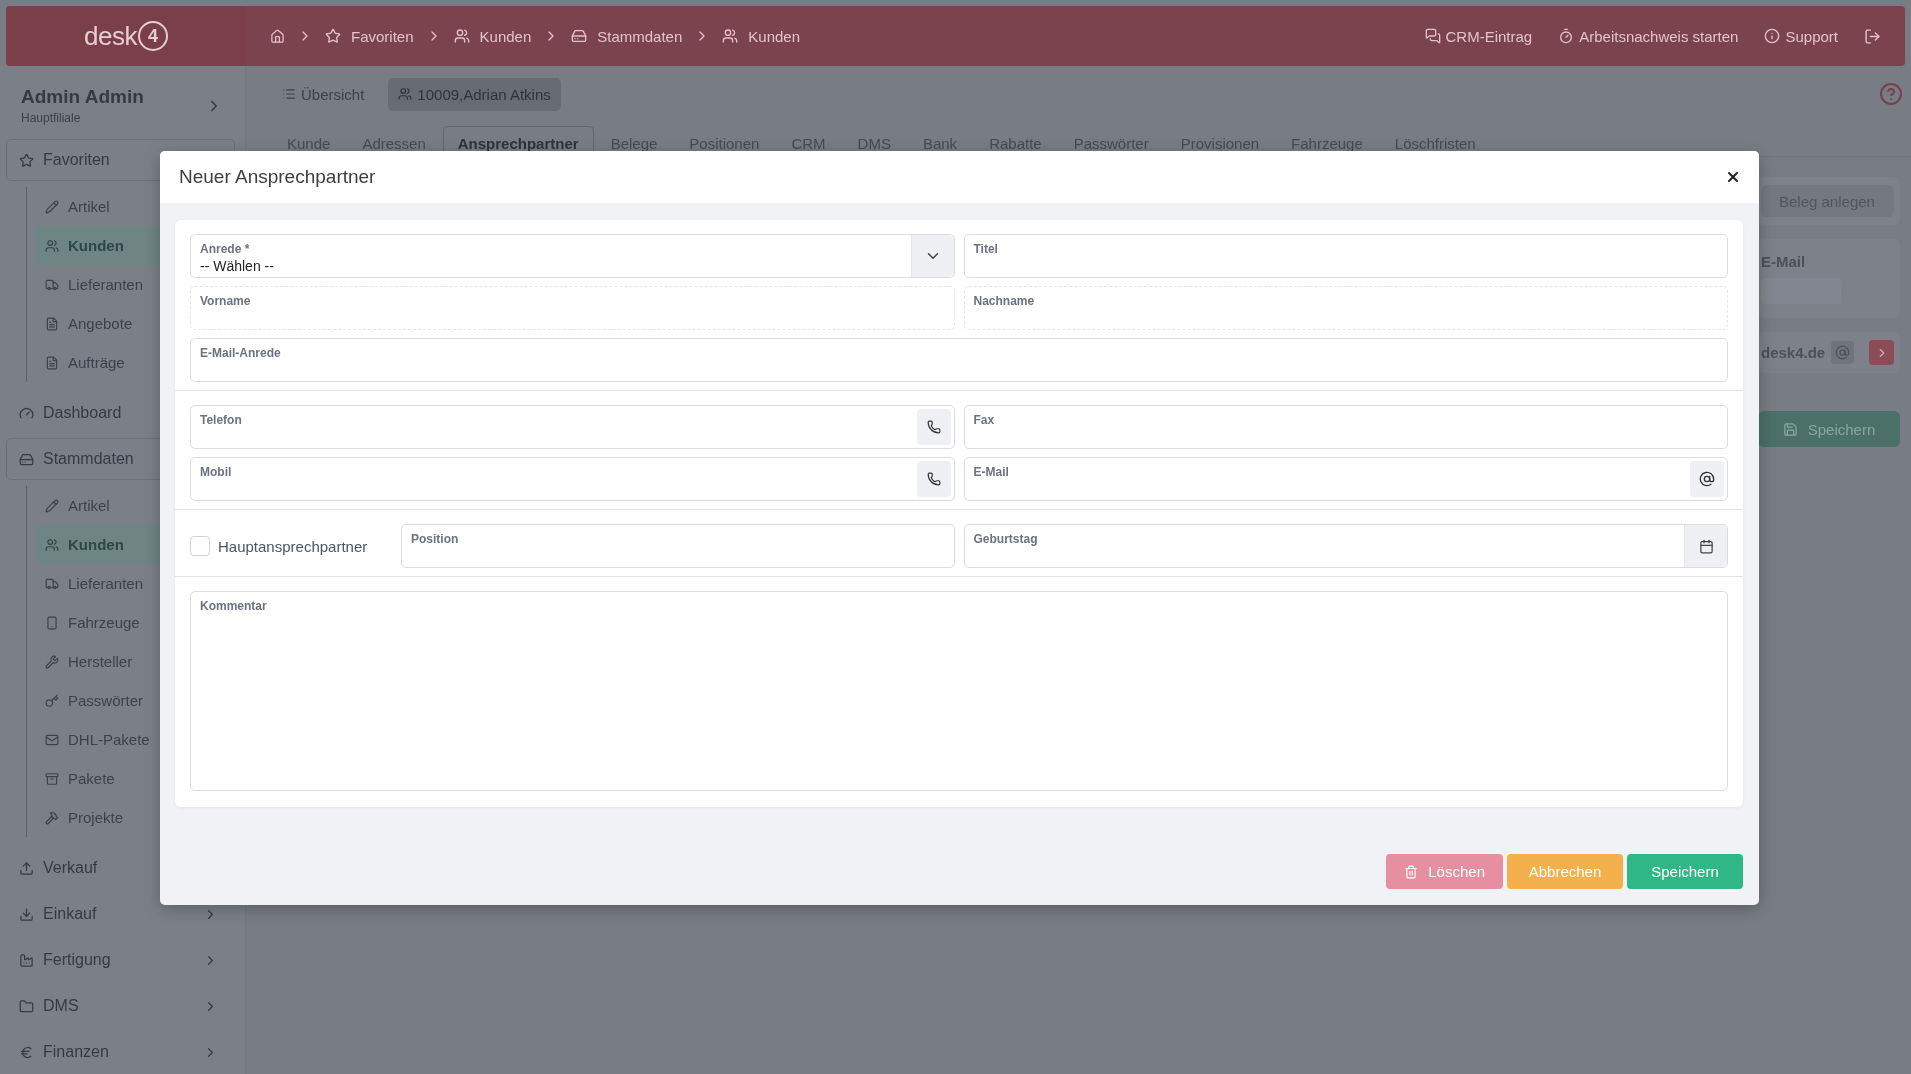  Describe the element at coordinates (678, 546) in the screenshot. I see `input-field: Position` at that location.